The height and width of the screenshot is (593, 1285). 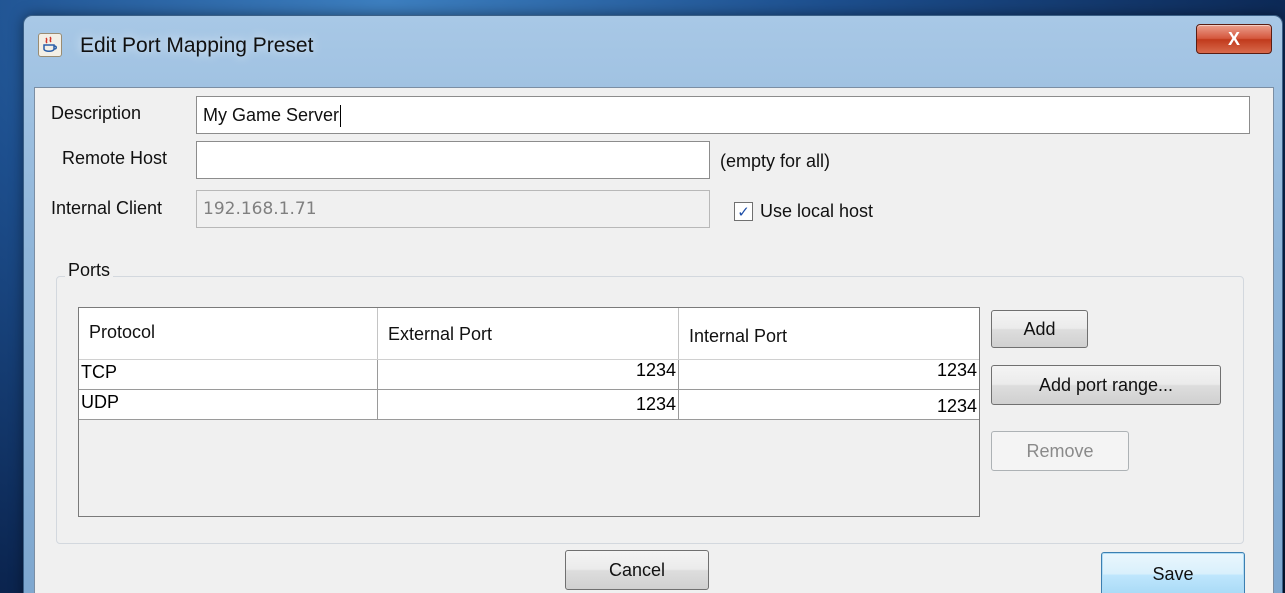 I want to click on internal-client-label: Internal Client, so click(x=107, y=208).